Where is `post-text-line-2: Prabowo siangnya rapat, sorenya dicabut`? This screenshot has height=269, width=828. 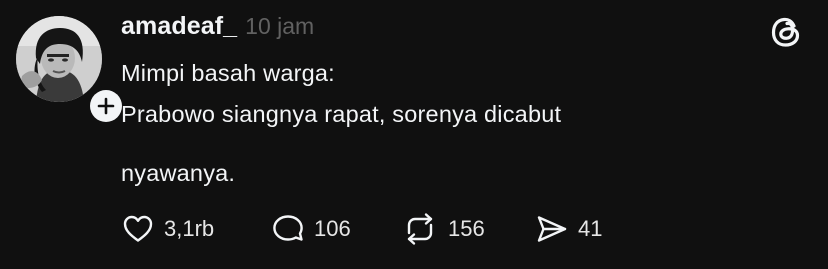 post-text-line-2: Prabowo siangnya rapat, sorenya dicabut is located at coordinates (341, 114).